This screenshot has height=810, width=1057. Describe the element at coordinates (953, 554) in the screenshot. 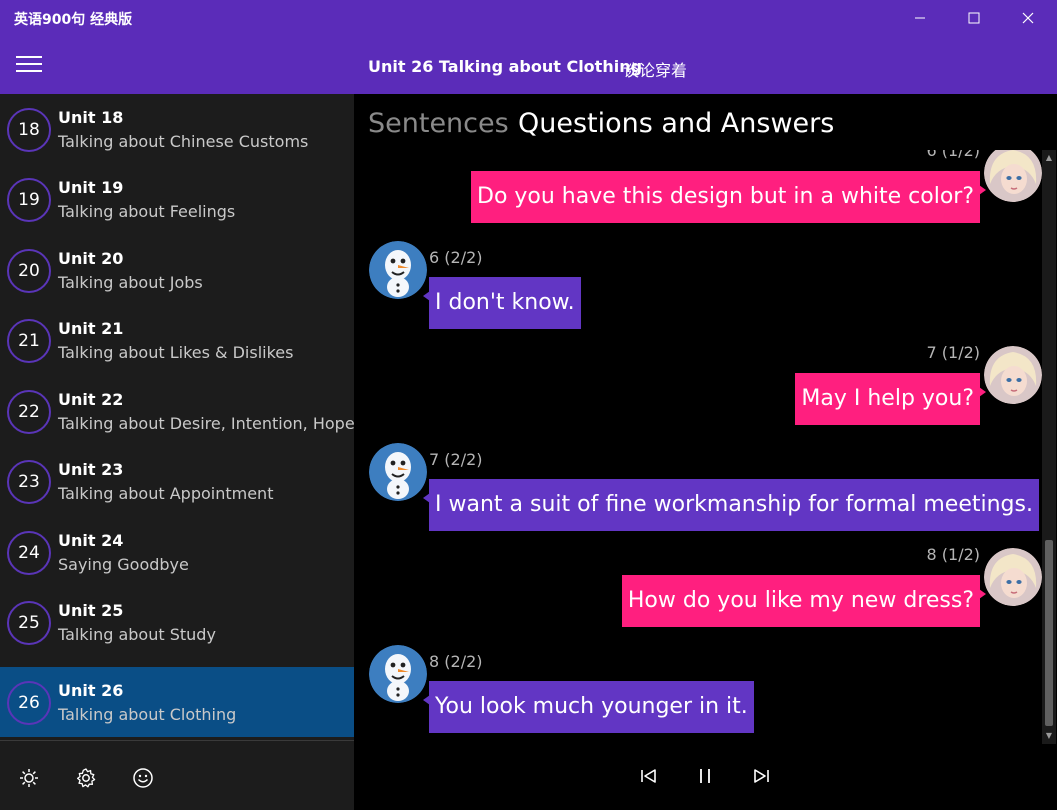

I see `message-label: 8 (1/2)` at that location.